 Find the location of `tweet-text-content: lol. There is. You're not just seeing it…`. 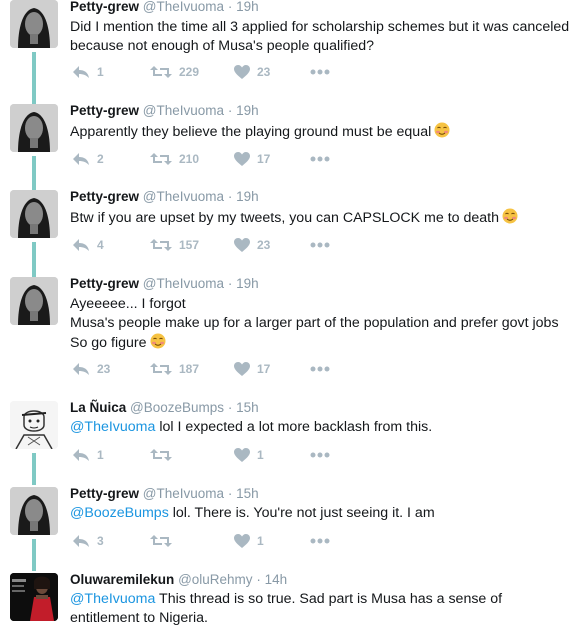

tweet-text-content: lol. There is. You're not just seeing it… is located at coordinates (301, 513).